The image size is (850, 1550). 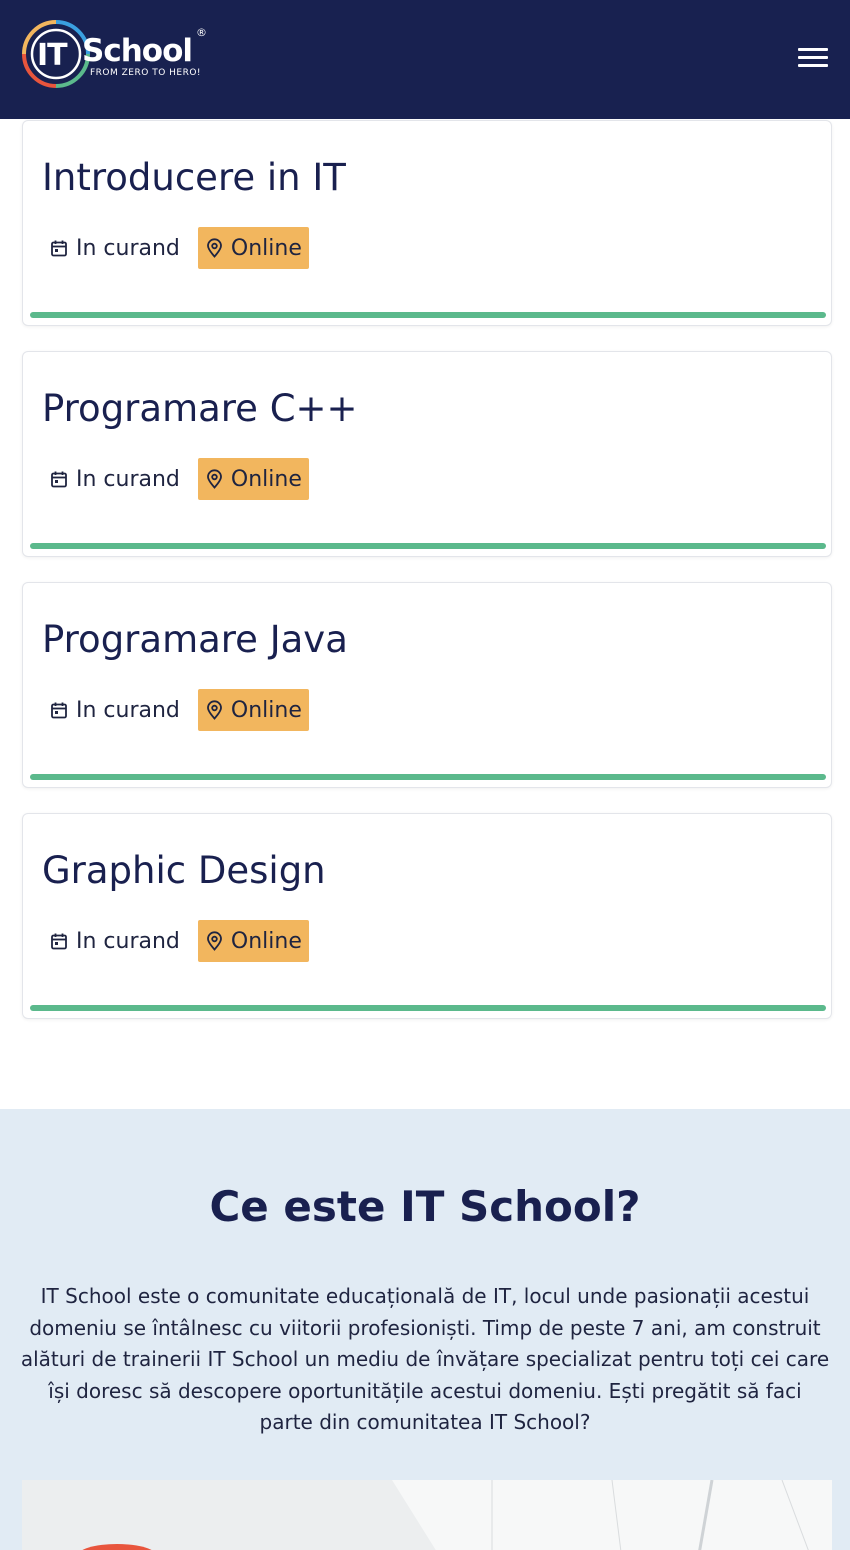 I want to click on registered-mark: ®, so click(x=201, y=32).